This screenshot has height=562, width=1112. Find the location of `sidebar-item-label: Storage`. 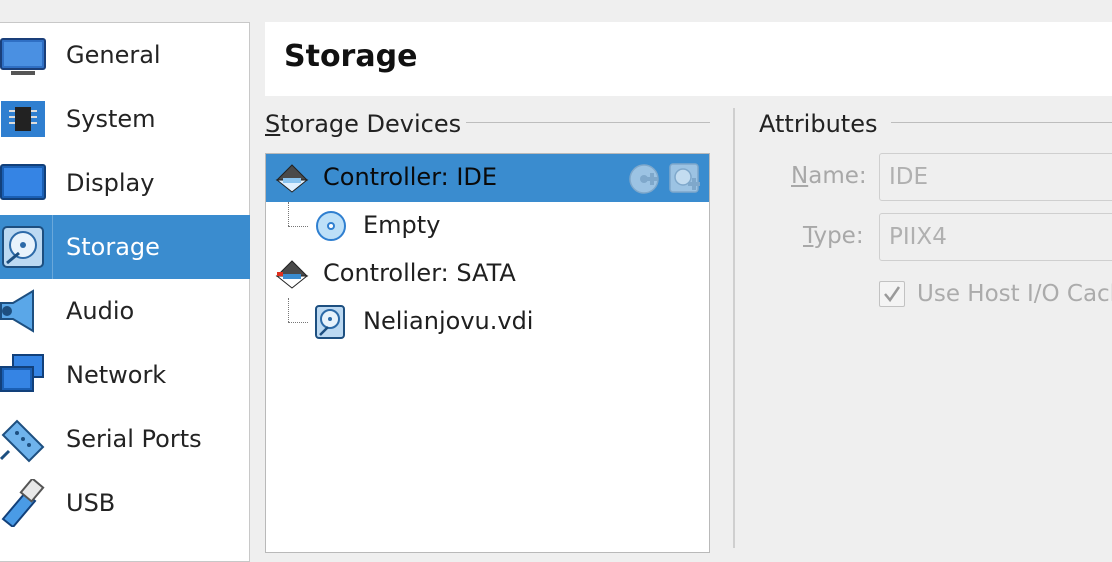

sidebar-item-label: Storage is located at coordinates (113, 247).